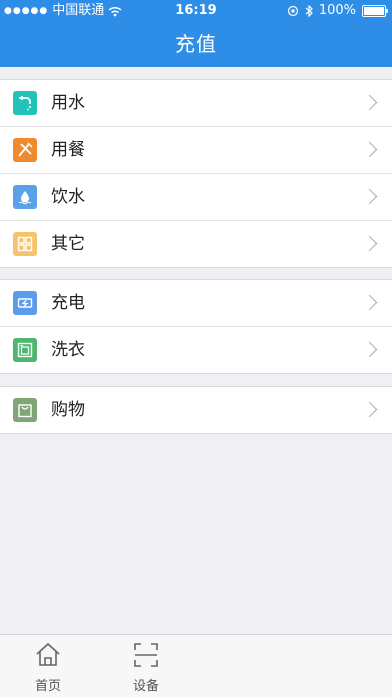 The height and width of the screenshot is (697, 392). What do you see at coordinates (25, 303) in the screenshot?
I see `battery-charge-icon` at bounding box center [25, 303].